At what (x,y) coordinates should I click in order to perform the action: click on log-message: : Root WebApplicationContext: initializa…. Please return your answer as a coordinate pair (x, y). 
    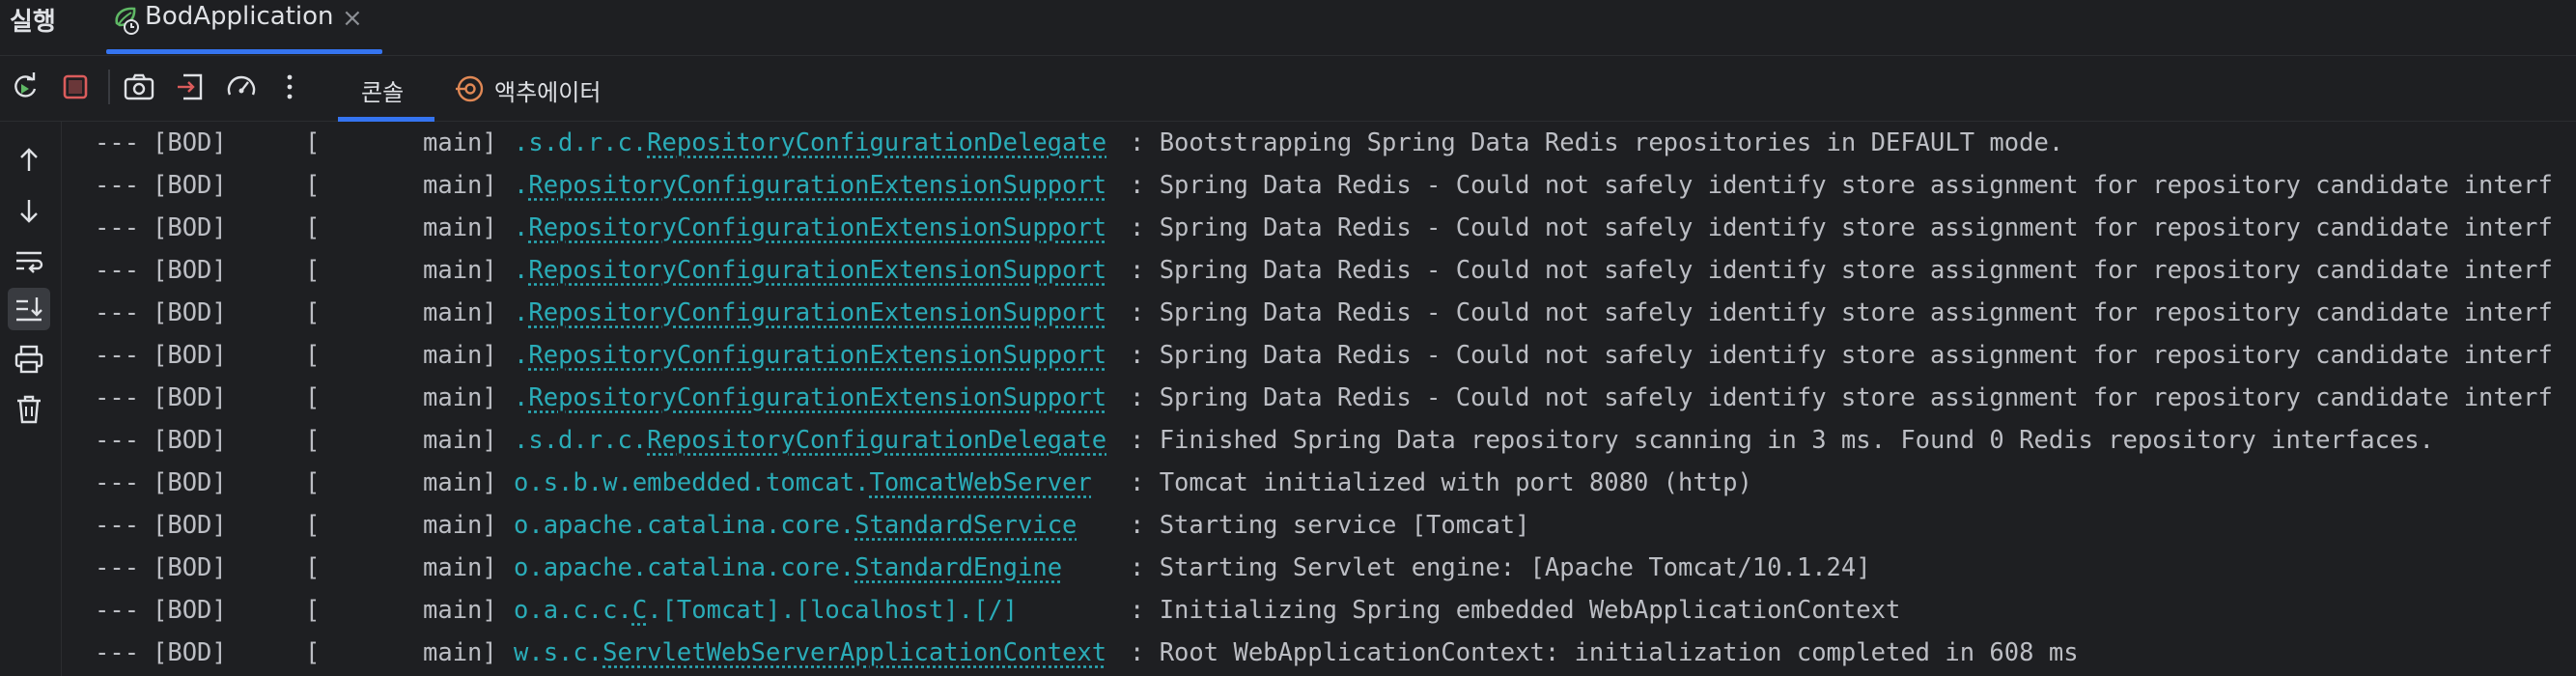
    Looking at the image, I should click on (1605, 652).